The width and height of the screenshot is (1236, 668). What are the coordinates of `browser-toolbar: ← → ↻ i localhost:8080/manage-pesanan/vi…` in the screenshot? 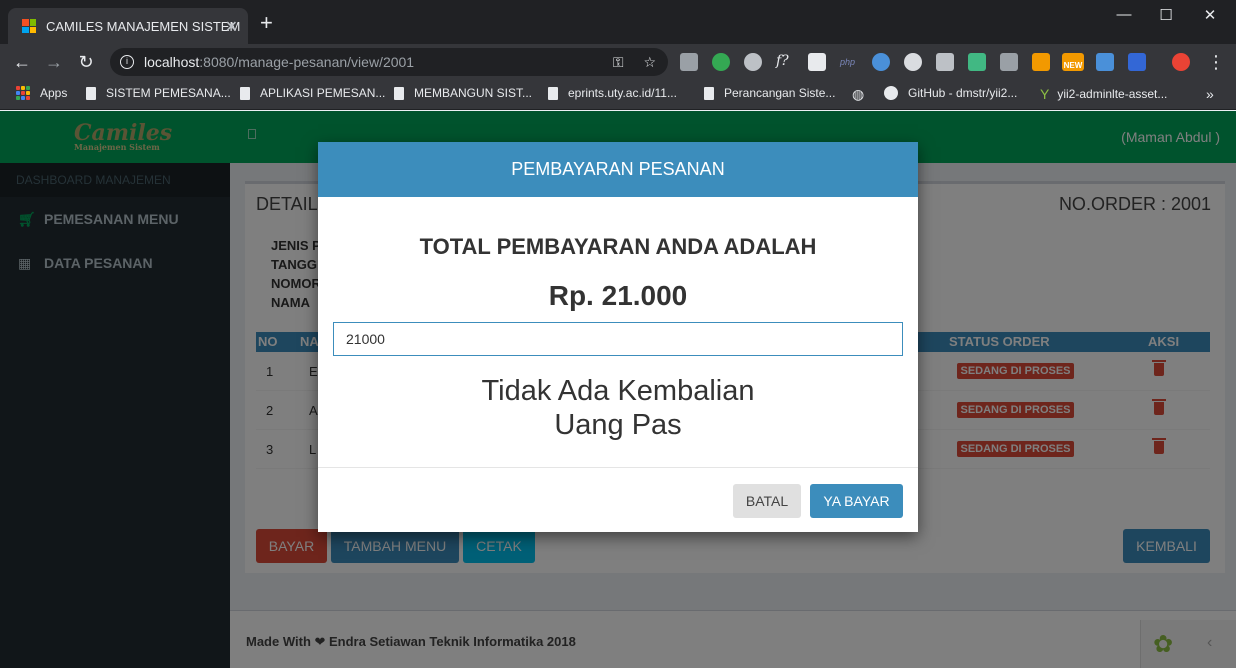 It's located at (618, 62).